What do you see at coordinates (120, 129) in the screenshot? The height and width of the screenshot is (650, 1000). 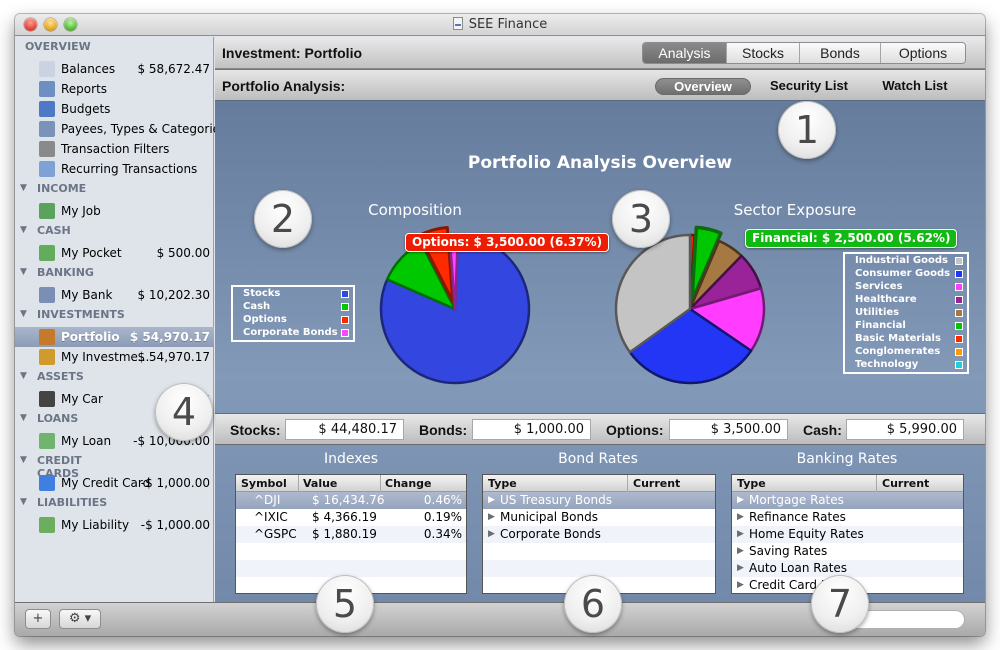 I see `sidebar-item-payees-types-categories: Payees, Types & Categories` at bounding box center [120, 129].